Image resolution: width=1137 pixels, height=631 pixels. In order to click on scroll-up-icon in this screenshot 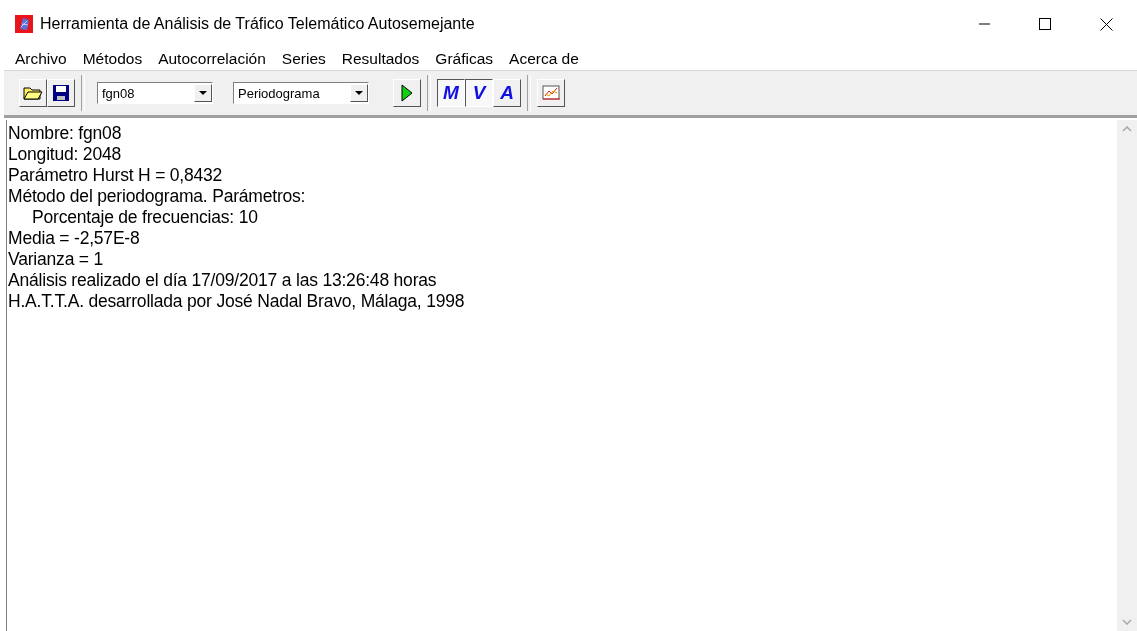, I will do `click(1127, 129)`.